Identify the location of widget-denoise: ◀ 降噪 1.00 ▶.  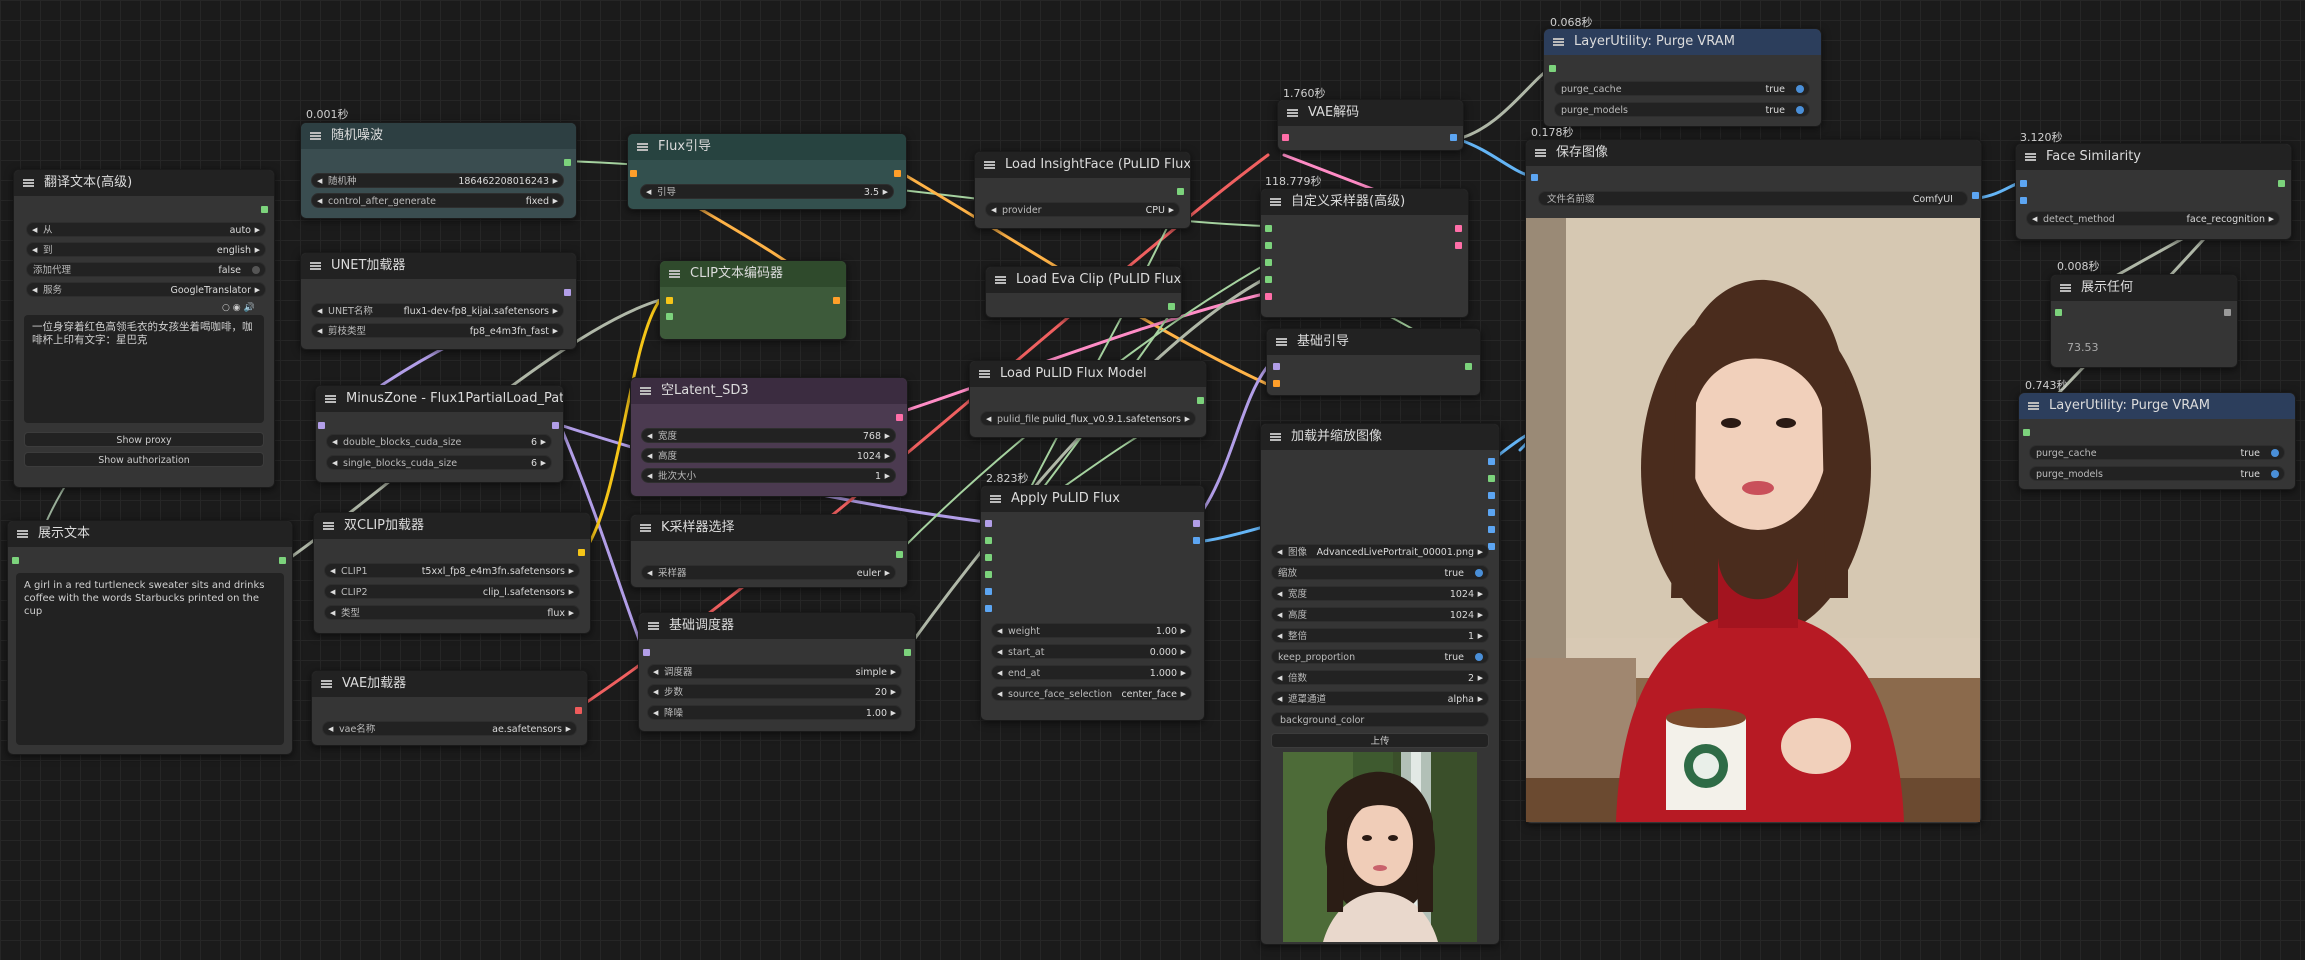
(774, 712).